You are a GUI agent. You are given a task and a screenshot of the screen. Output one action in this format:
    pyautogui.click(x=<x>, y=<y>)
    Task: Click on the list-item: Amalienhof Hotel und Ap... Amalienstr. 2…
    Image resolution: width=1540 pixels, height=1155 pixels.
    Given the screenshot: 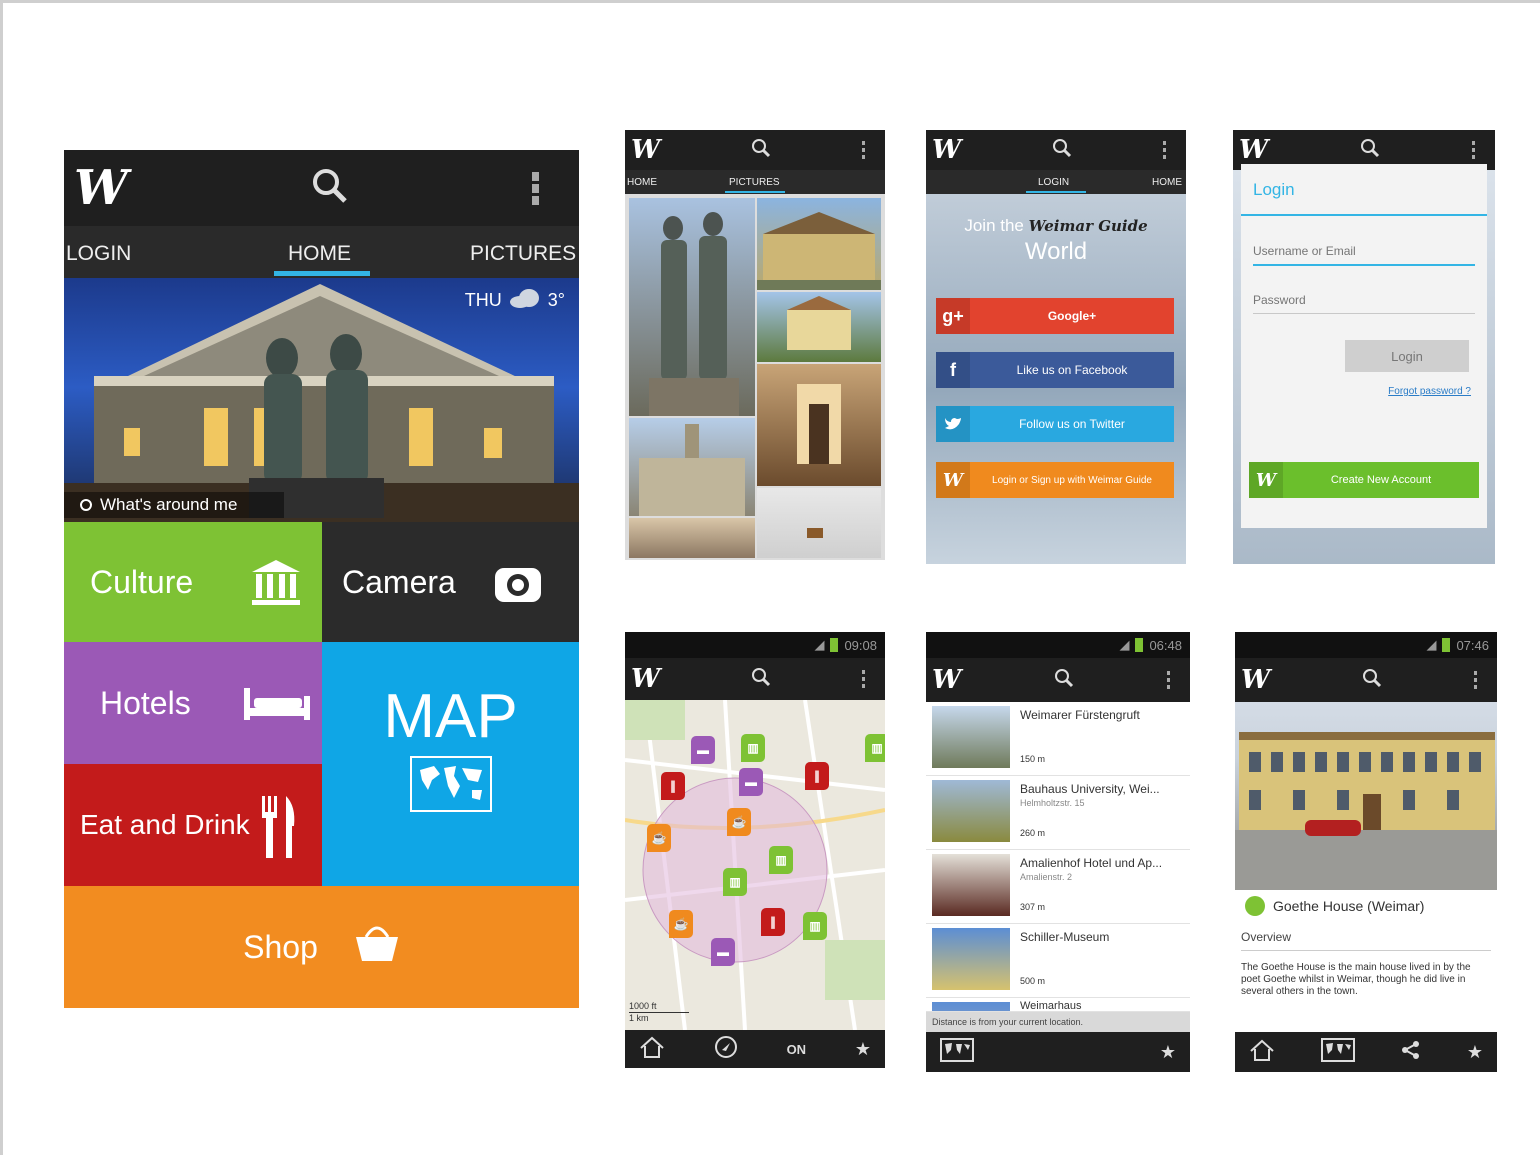 What is the action you would take?
    pyautogui.click(x=1058, y=887)
    